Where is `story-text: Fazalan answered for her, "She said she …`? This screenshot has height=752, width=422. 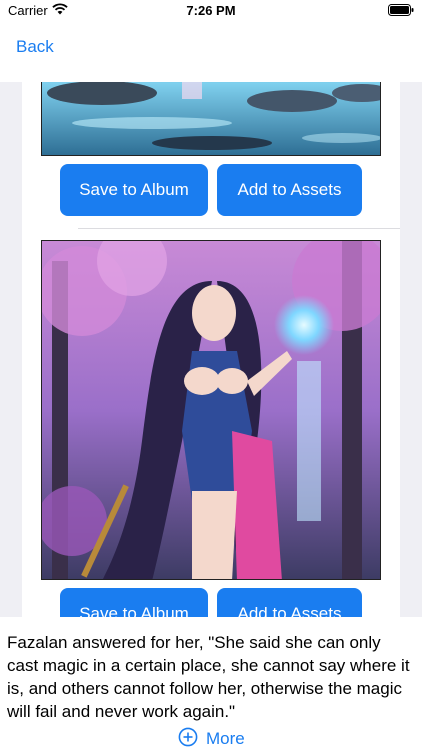
story-text: Fazalan answered for her, "She said she … is located at coordinates (208, 677).